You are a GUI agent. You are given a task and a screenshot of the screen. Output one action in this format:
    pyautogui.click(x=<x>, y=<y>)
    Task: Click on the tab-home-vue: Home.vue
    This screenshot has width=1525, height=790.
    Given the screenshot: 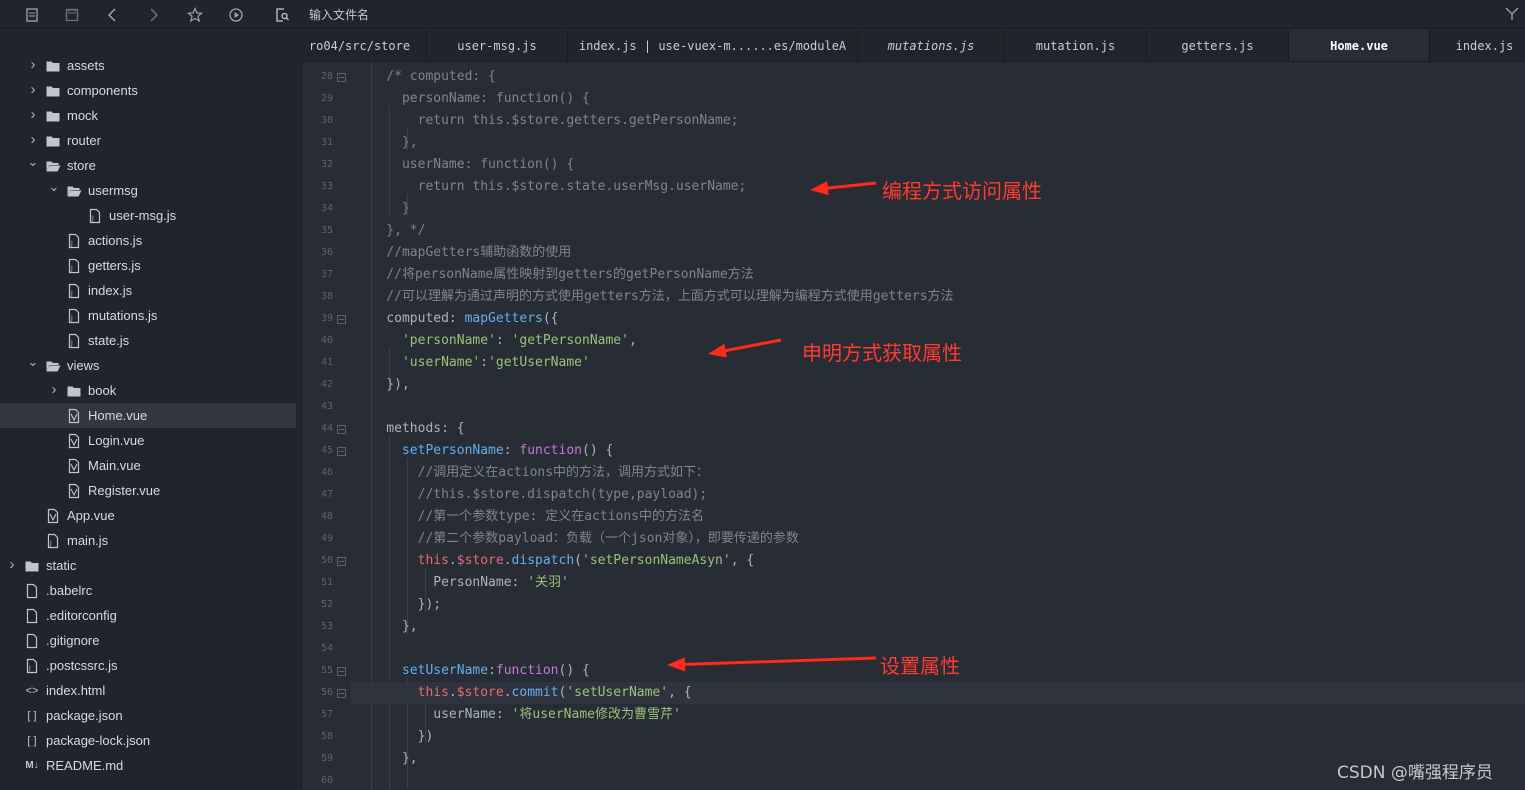 What is the action you would take?
    pyautogui.click(x=1359, y=45)
    